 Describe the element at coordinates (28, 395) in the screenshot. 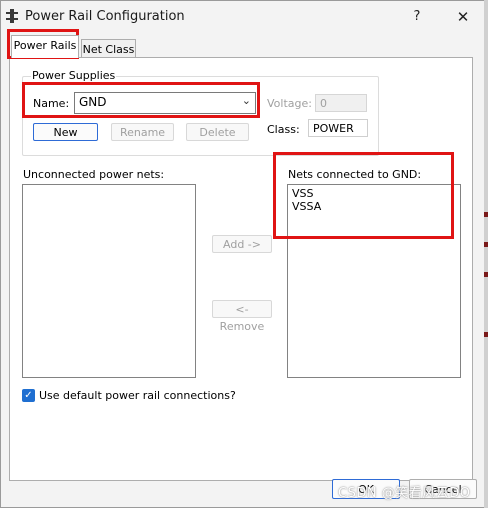

I see `default-connections-checkbox: ✓` at that location.